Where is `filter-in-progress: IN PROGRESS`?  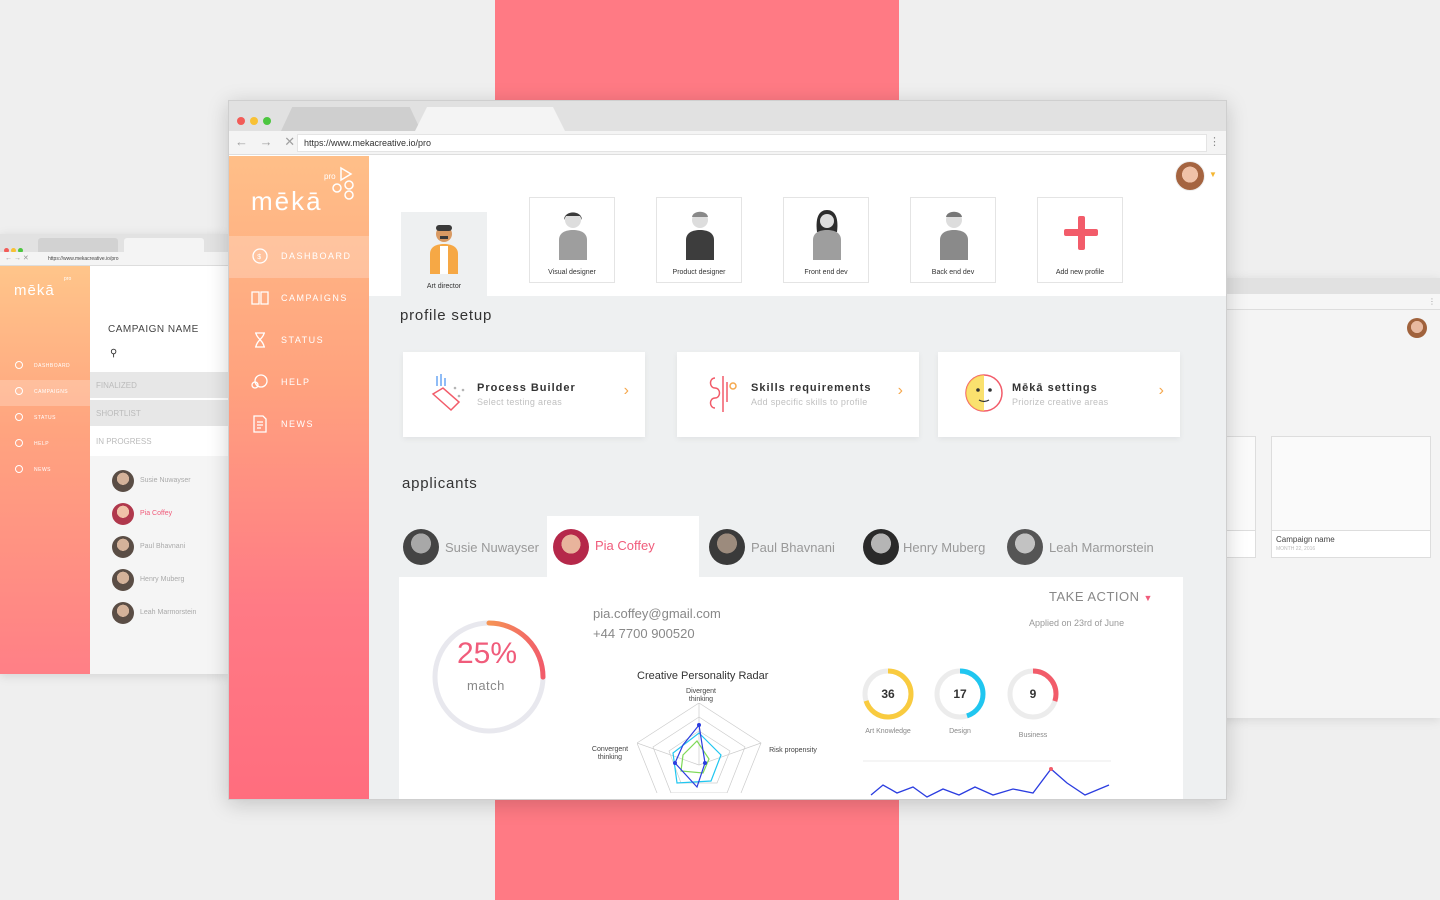 filter-in-progress: IN PROGRESS is located at coordinates (159, 441).